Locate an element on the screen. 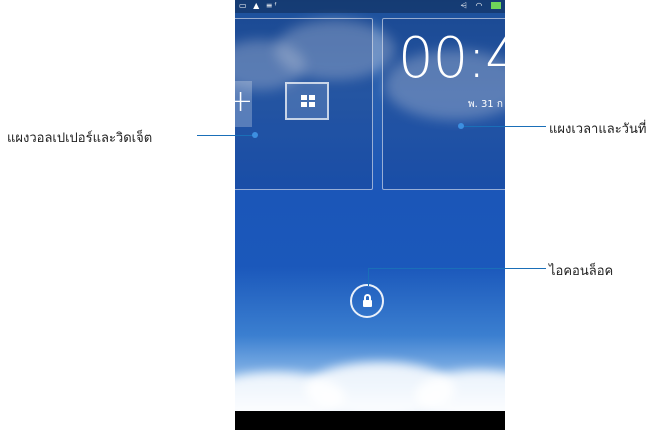 The image size is (672, 430). wallpaper-widget-callout-line is located at coordinates (226, 135).